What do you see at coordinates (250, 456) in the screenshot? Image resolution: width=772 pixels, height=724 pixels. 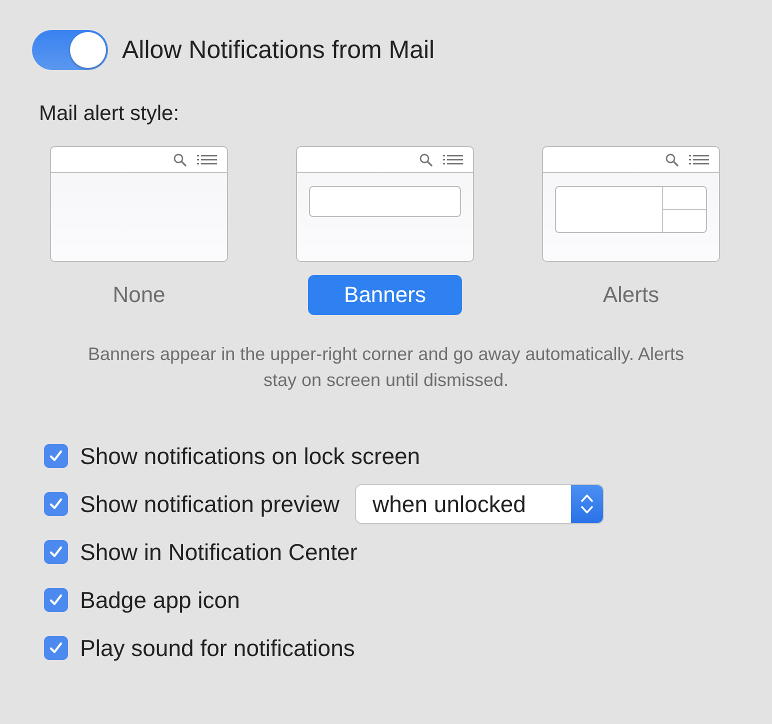 I see `checkbox-label: Show notifications on lock screen` at bounding box center [250, 456].